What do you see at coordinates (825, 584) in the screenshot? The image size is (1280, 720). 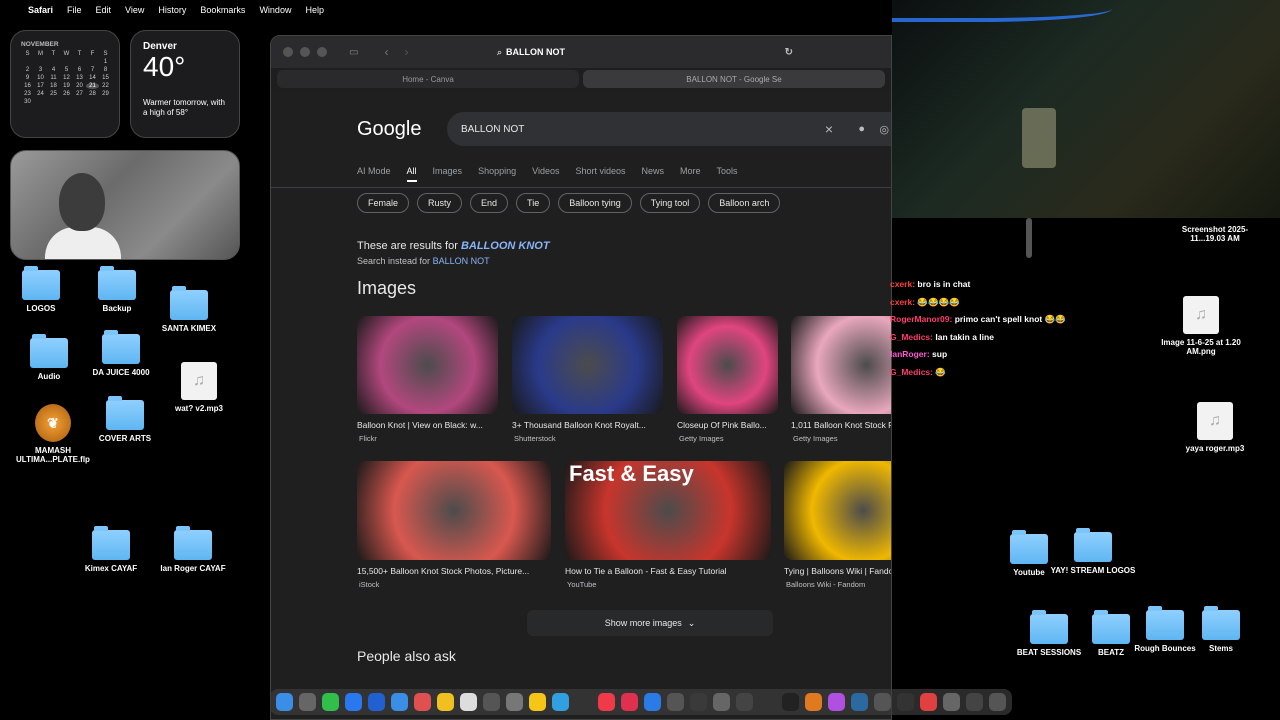 I see `image-result-source: Balloons Wiki - Fandom` at bounding box center [825, 584].